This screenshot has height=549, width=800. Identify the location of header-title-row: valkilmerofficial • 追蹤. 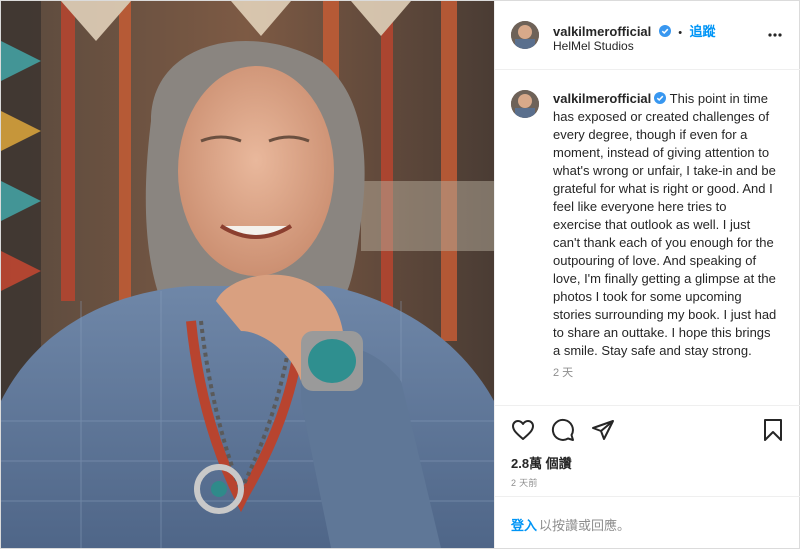
(634, 31).